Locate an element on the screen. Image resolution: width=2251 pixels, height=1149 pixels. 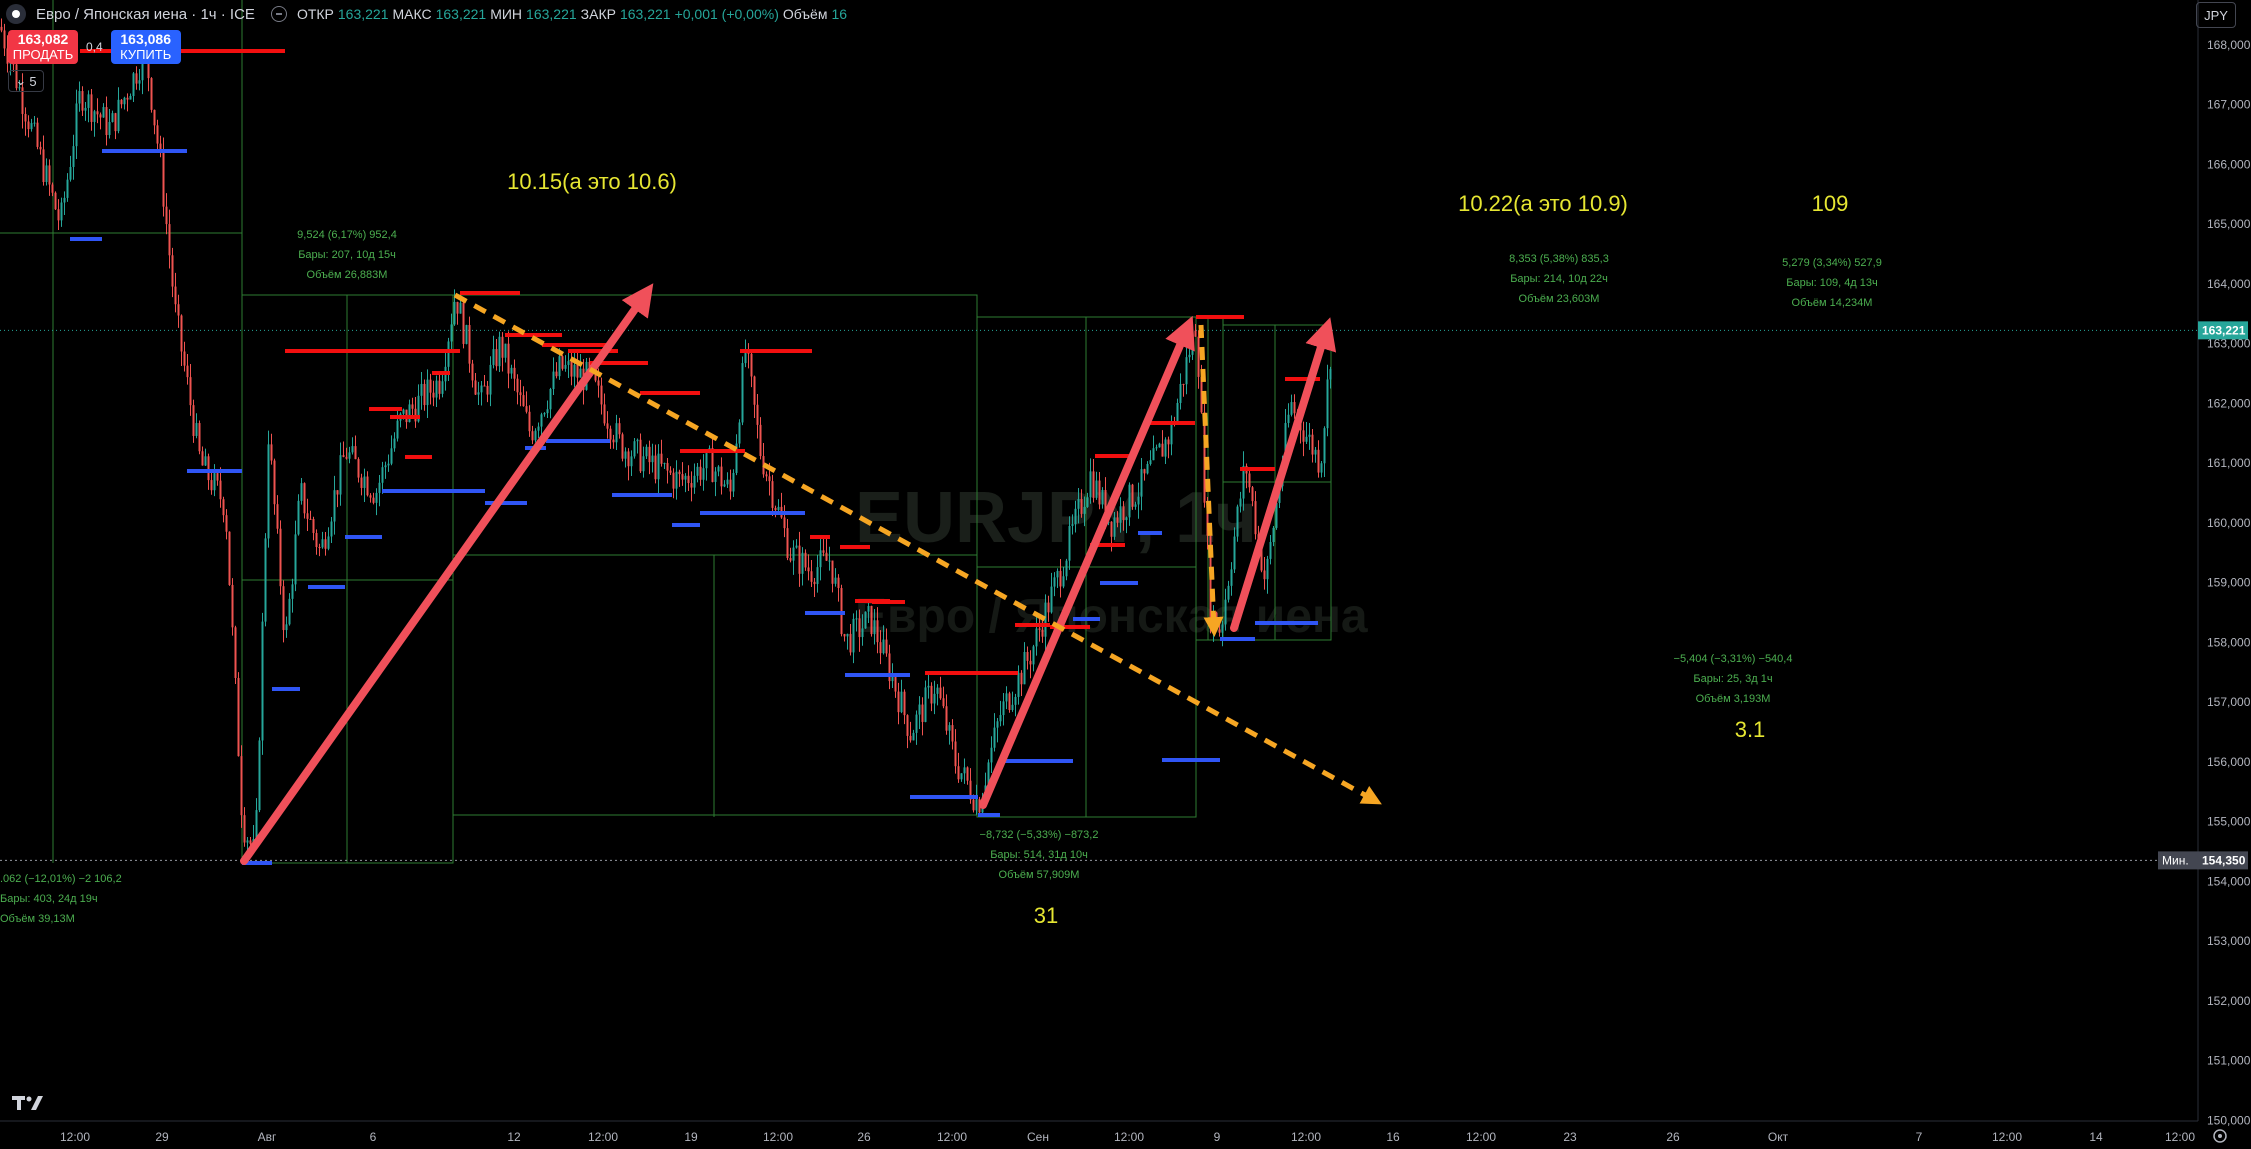
measure-text: Объём 57,909M is located at coordinates (1039, 875).